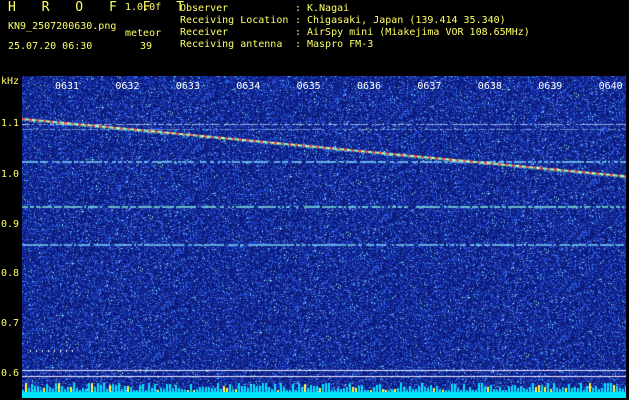  Describe the element at coordinates (248, 86) in the screenshot. I see `x-tick-label: 0634` at that location.